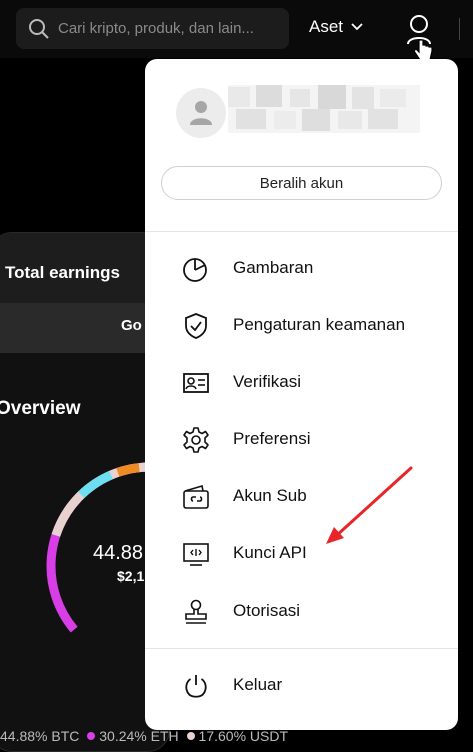 This screenshot has width=473, height=752. Describe the element at coordinates (273, 267) in the screenshot. I see `menu-item-label: Gambaran` at that location.